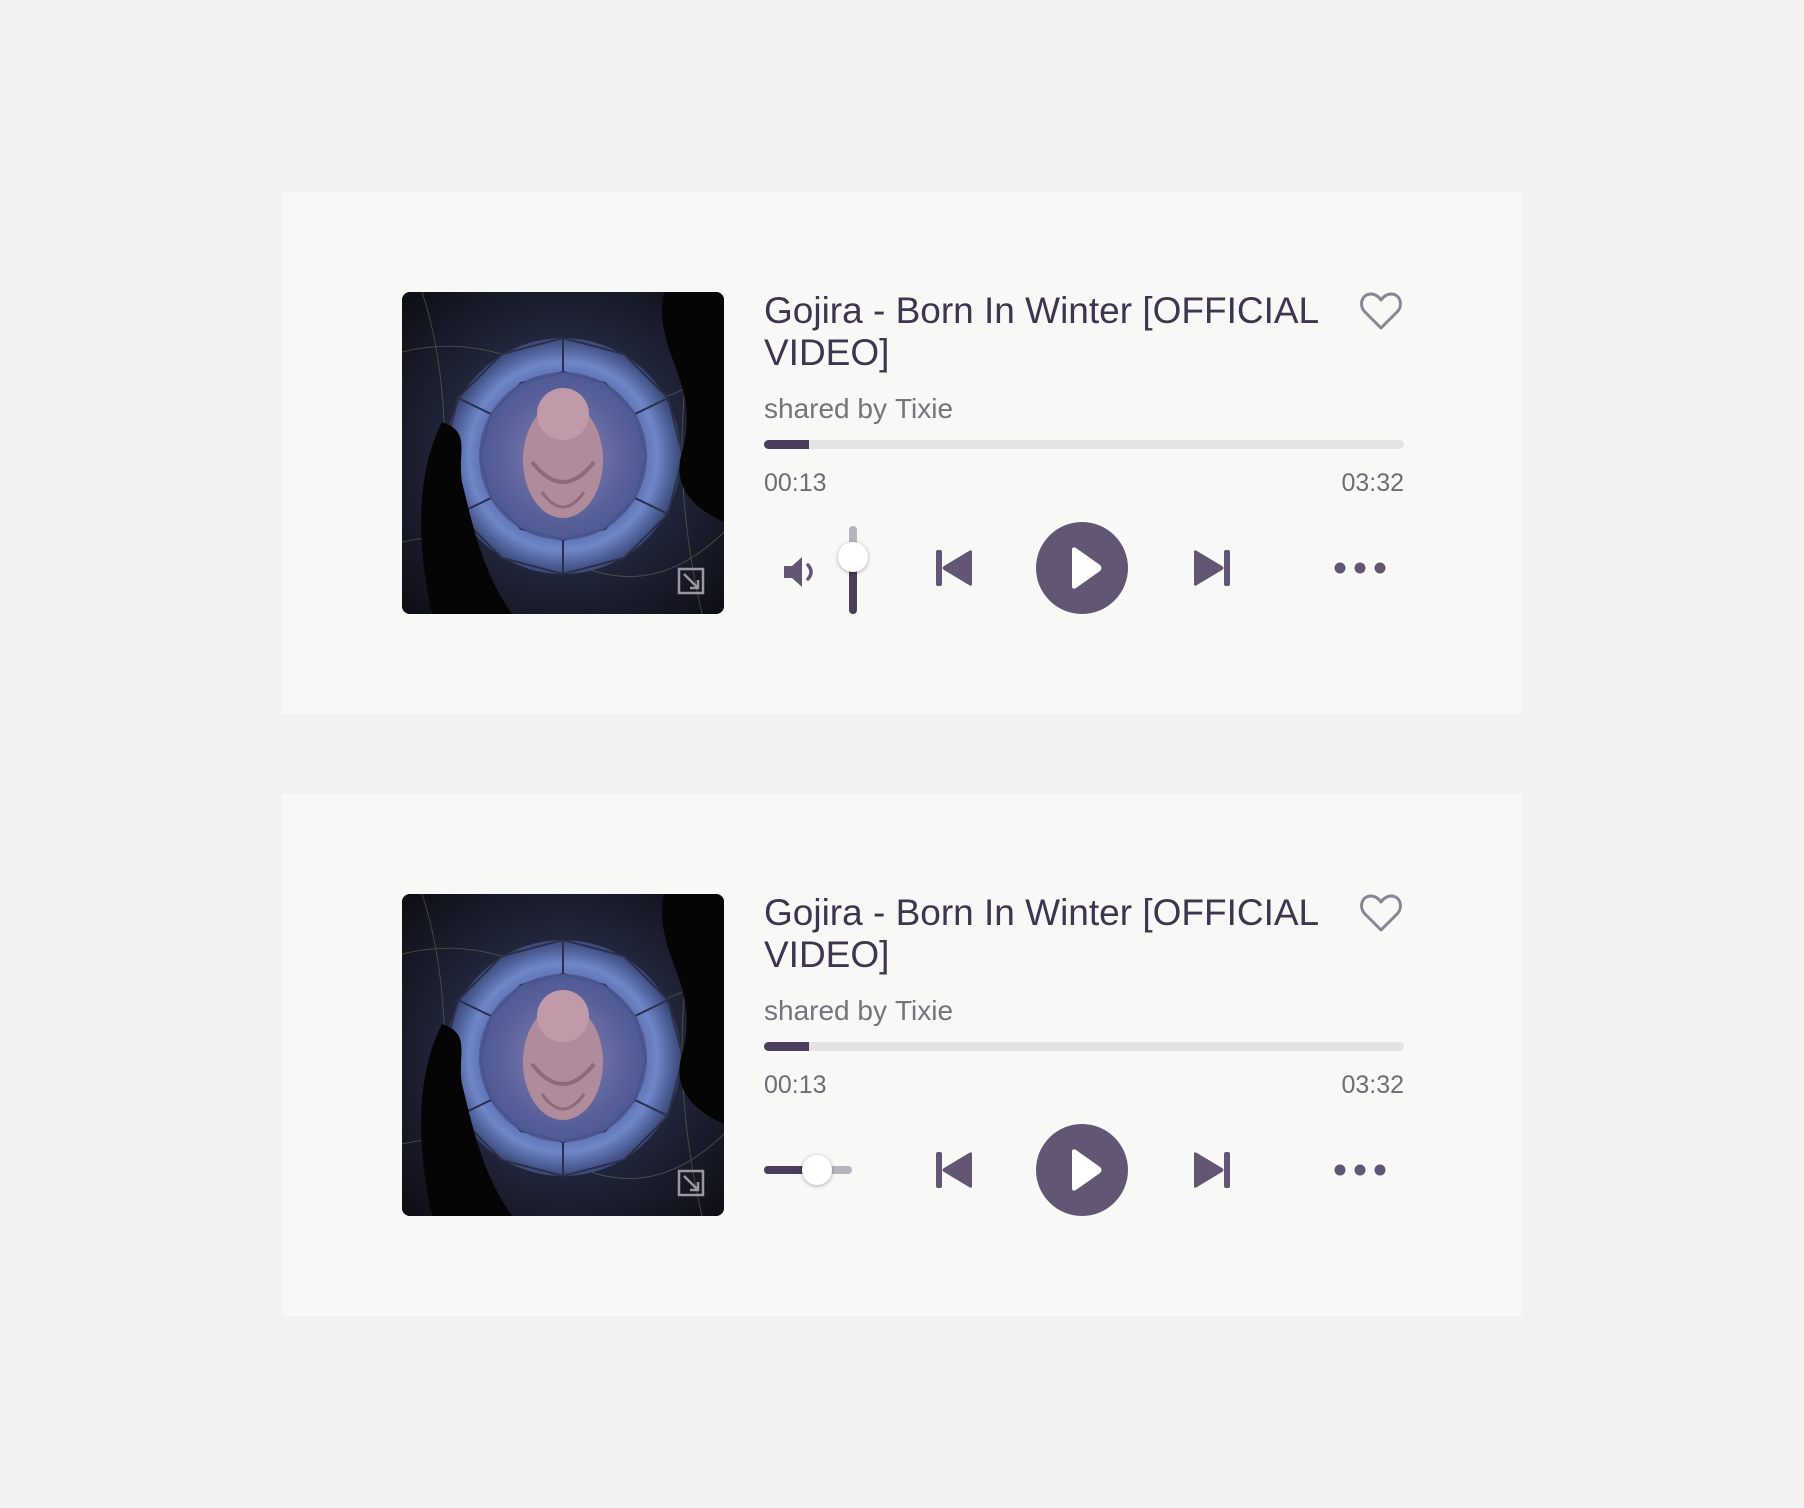 This screenshot has height=1508, width=1804. I want to click on volume-icon, so click(798, 572).